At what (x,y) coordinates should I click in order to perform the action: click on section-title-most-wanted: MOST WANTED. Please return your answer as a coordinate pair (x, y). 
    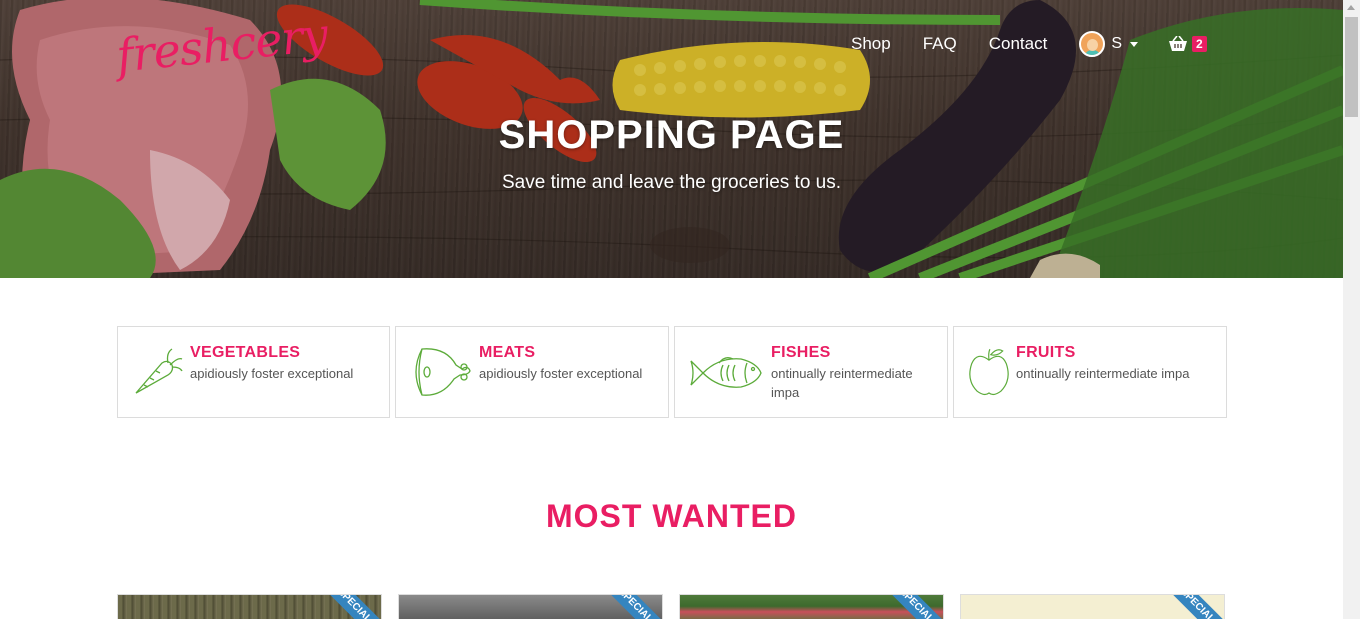
    Looking at the image, I should click on (671, 516).